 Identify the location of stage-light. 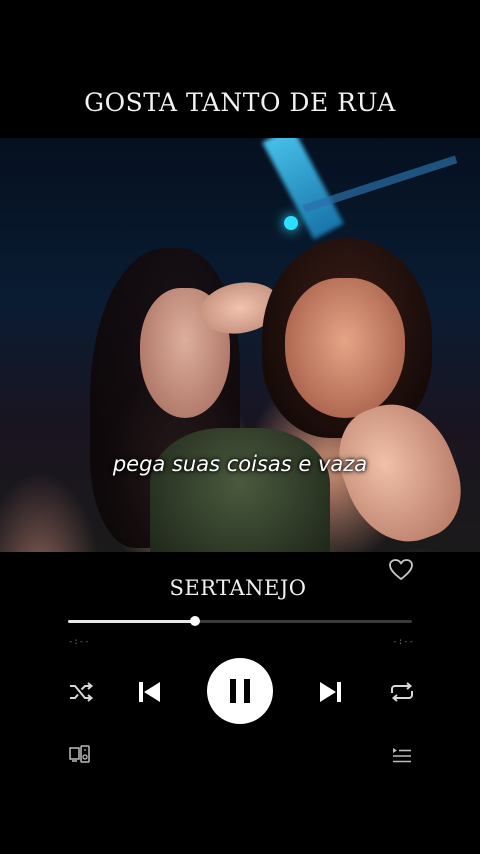
(303, 189).